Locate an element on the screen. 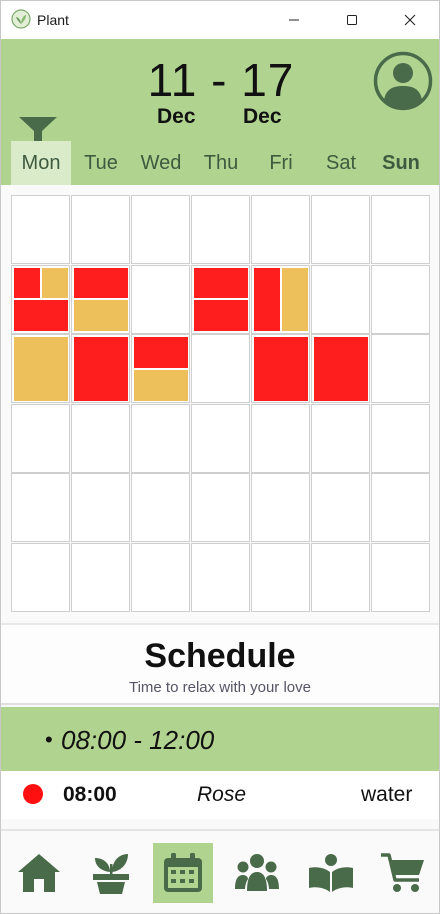 Image resolution: width=440 pixels, height=914 pixels. nav-guide is located at coordinates (331, 873).